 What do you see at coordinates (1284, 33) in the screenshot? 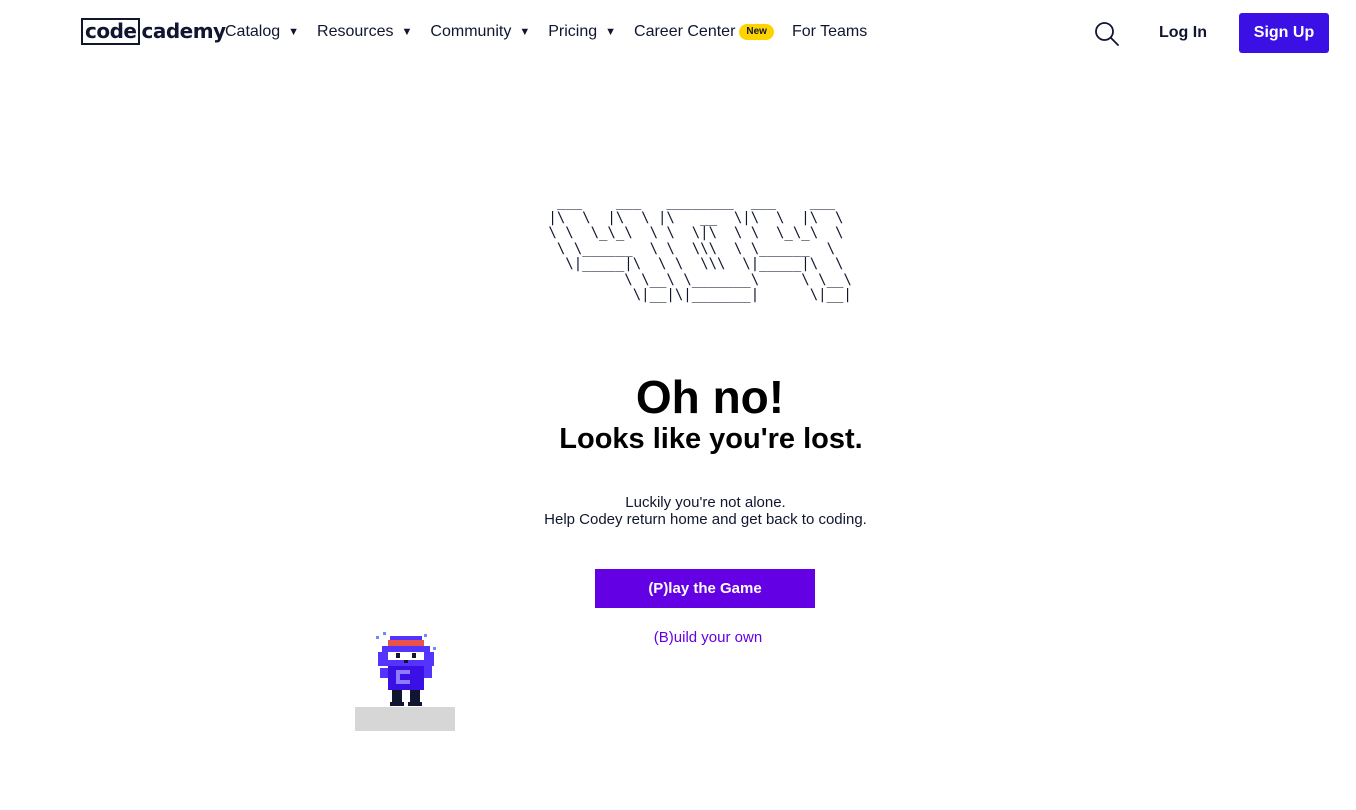
I see `signup-button: Sign Up` at bounding box center [1284, 33].